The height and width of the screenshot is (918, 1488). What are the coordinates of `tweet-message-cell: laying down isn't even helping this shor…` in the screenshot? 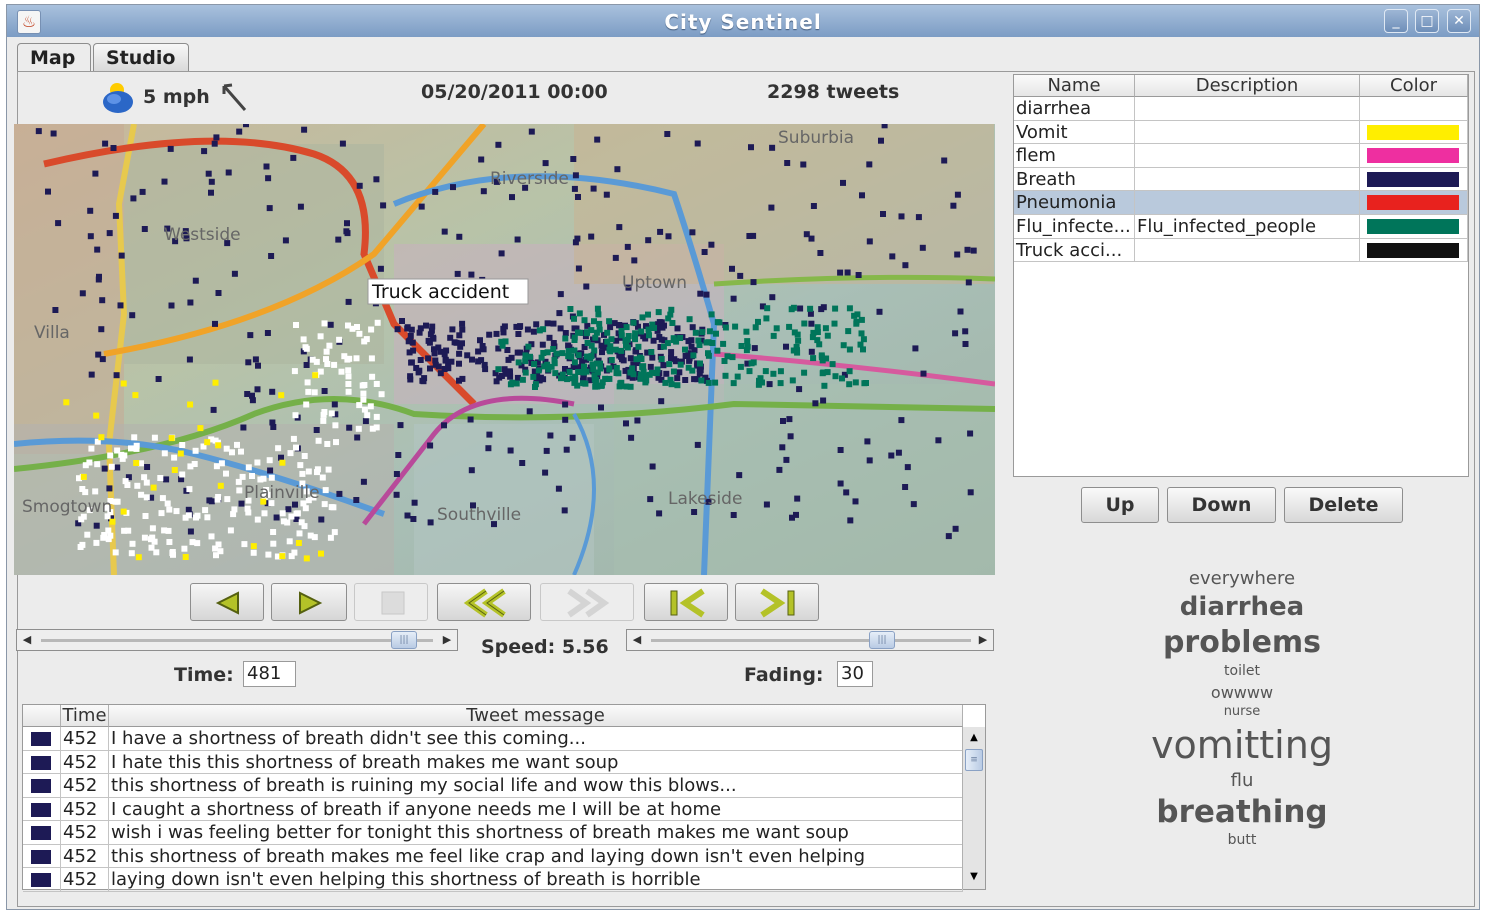 It's located at (536, 880).